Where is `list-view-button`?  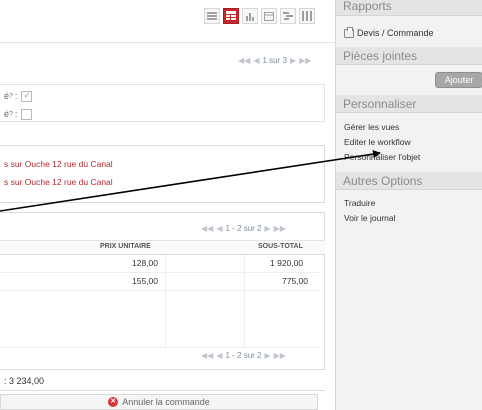 list-view-button is located at coordinates (212, 16).